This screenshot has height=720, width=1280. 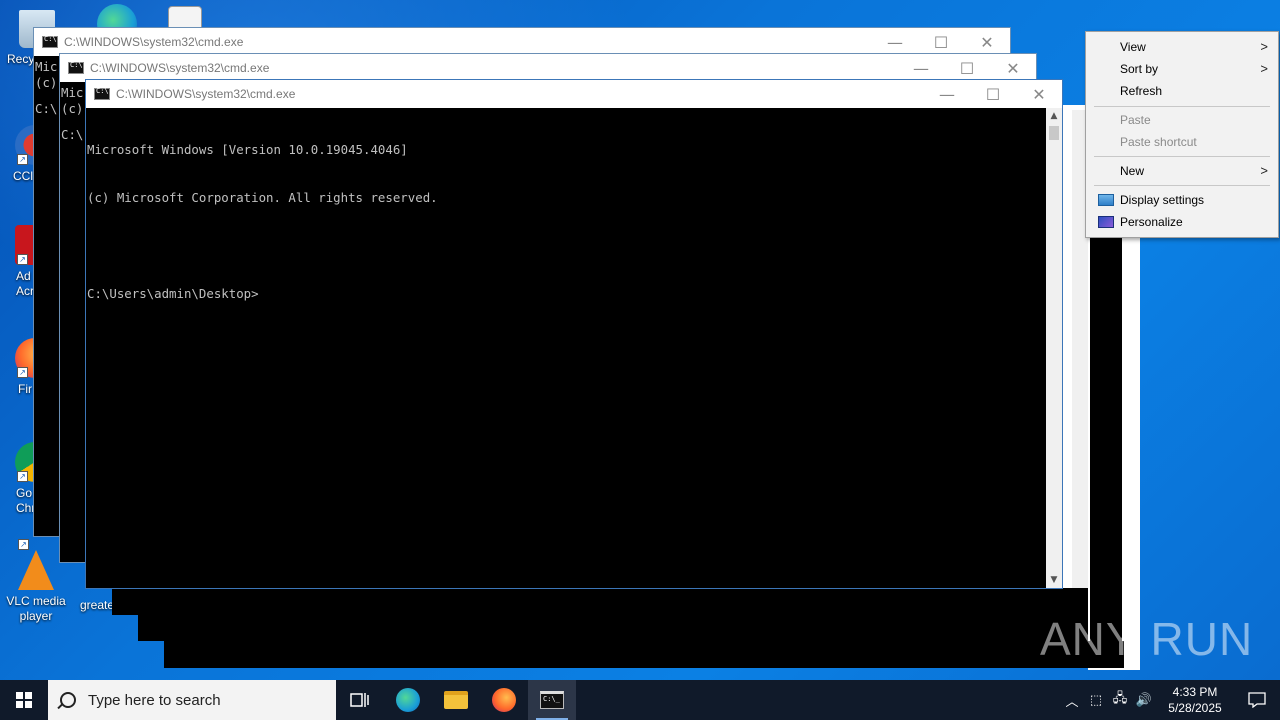 I want to click on scroll-down-arrow-icon: ▼, so click(x=1054, y=580).